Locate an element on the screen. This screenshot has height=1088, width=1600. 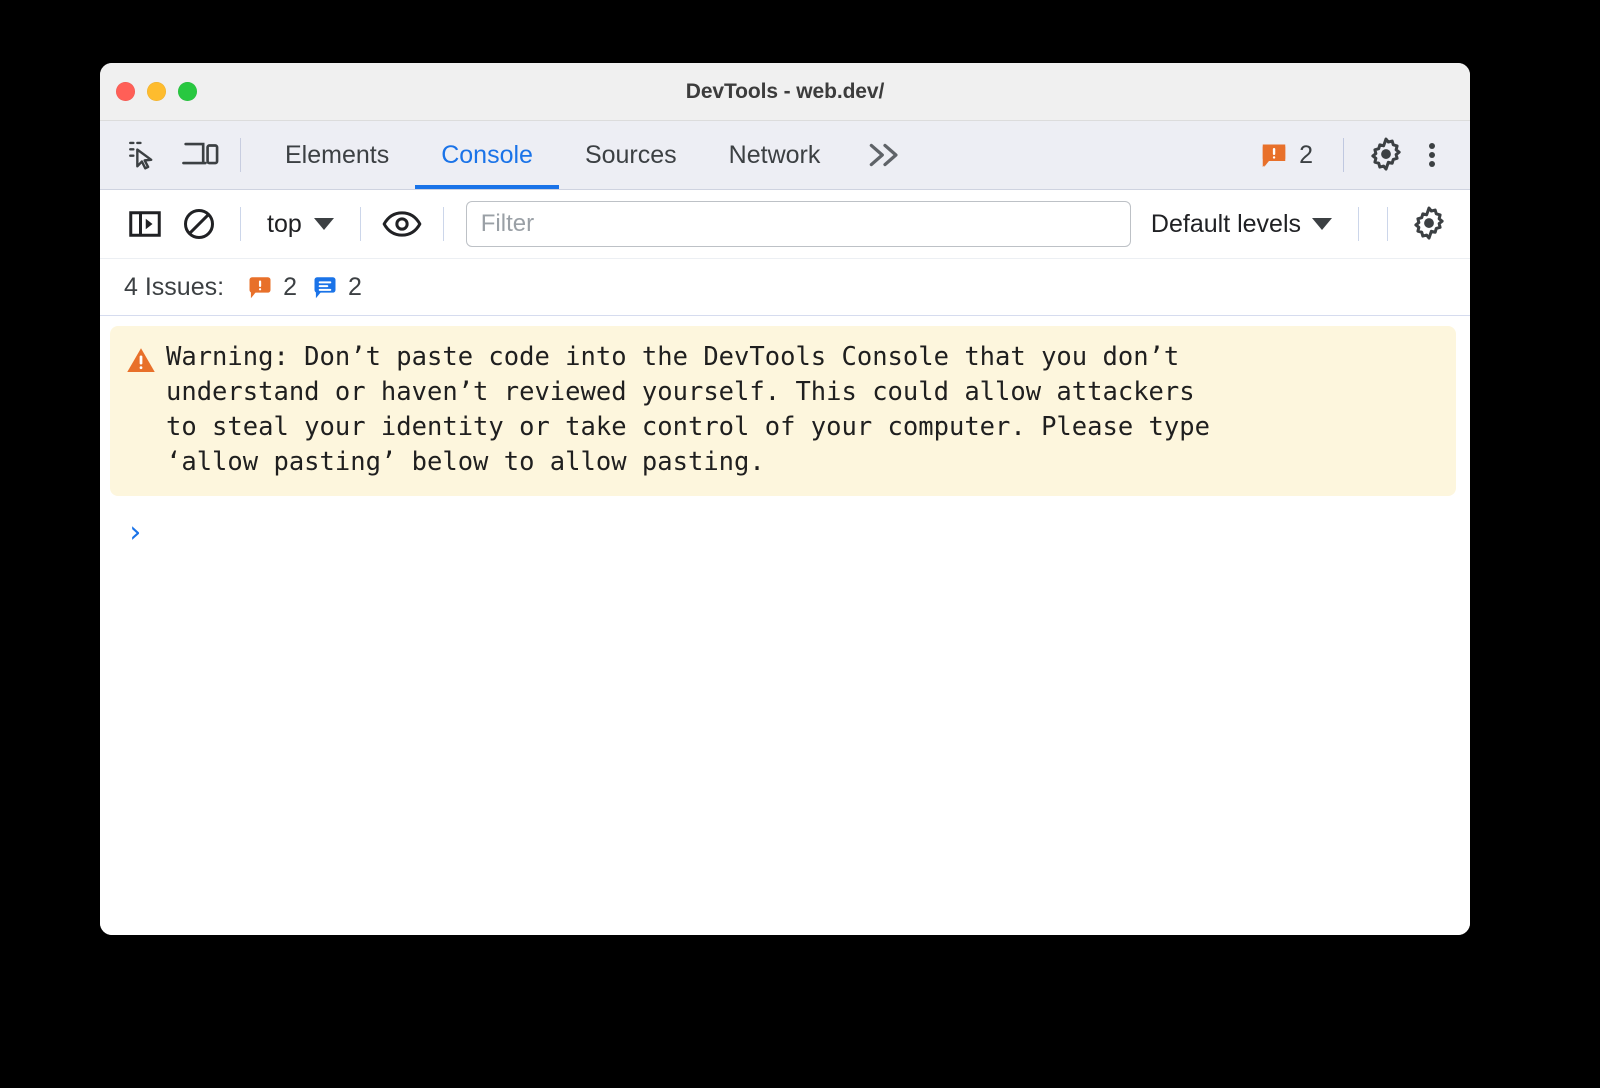
create-live-expression-button is located at coordinates (402, 224).